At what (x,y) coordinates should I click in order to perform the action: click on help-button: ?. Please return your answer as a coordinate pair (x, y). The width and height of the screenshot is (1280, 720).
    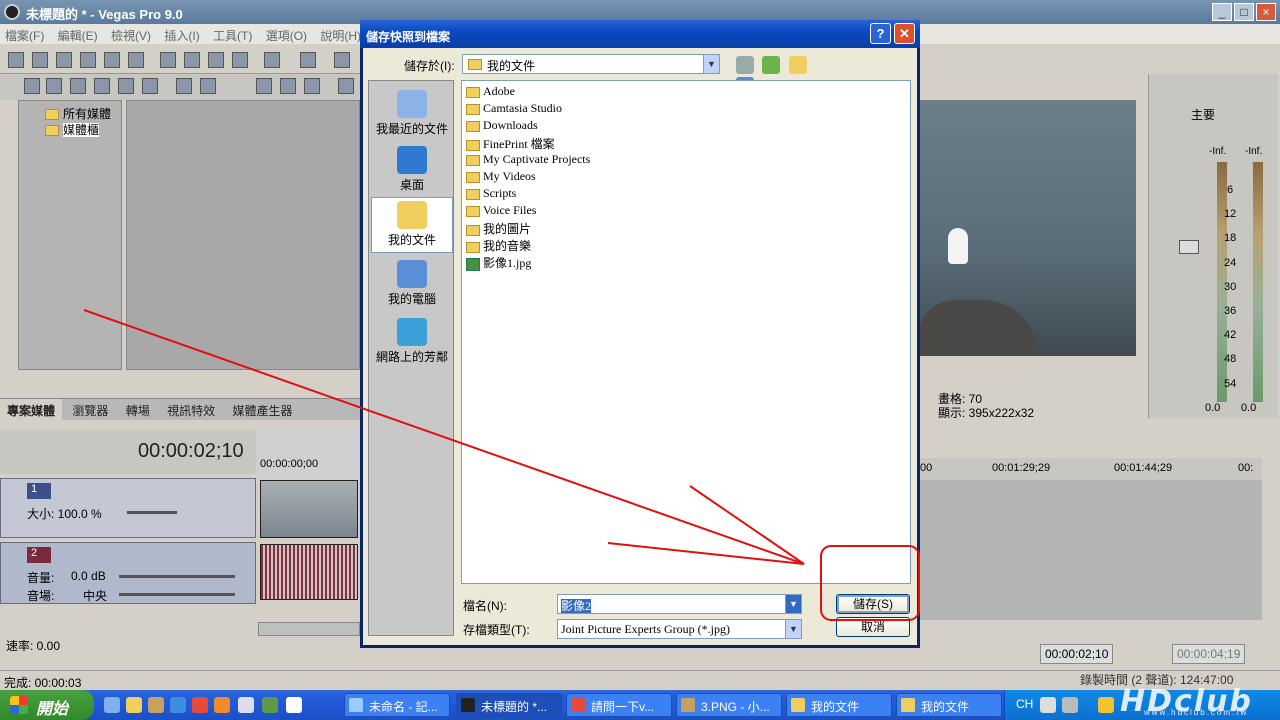
    Looking at the image, I should click on (880, 33).